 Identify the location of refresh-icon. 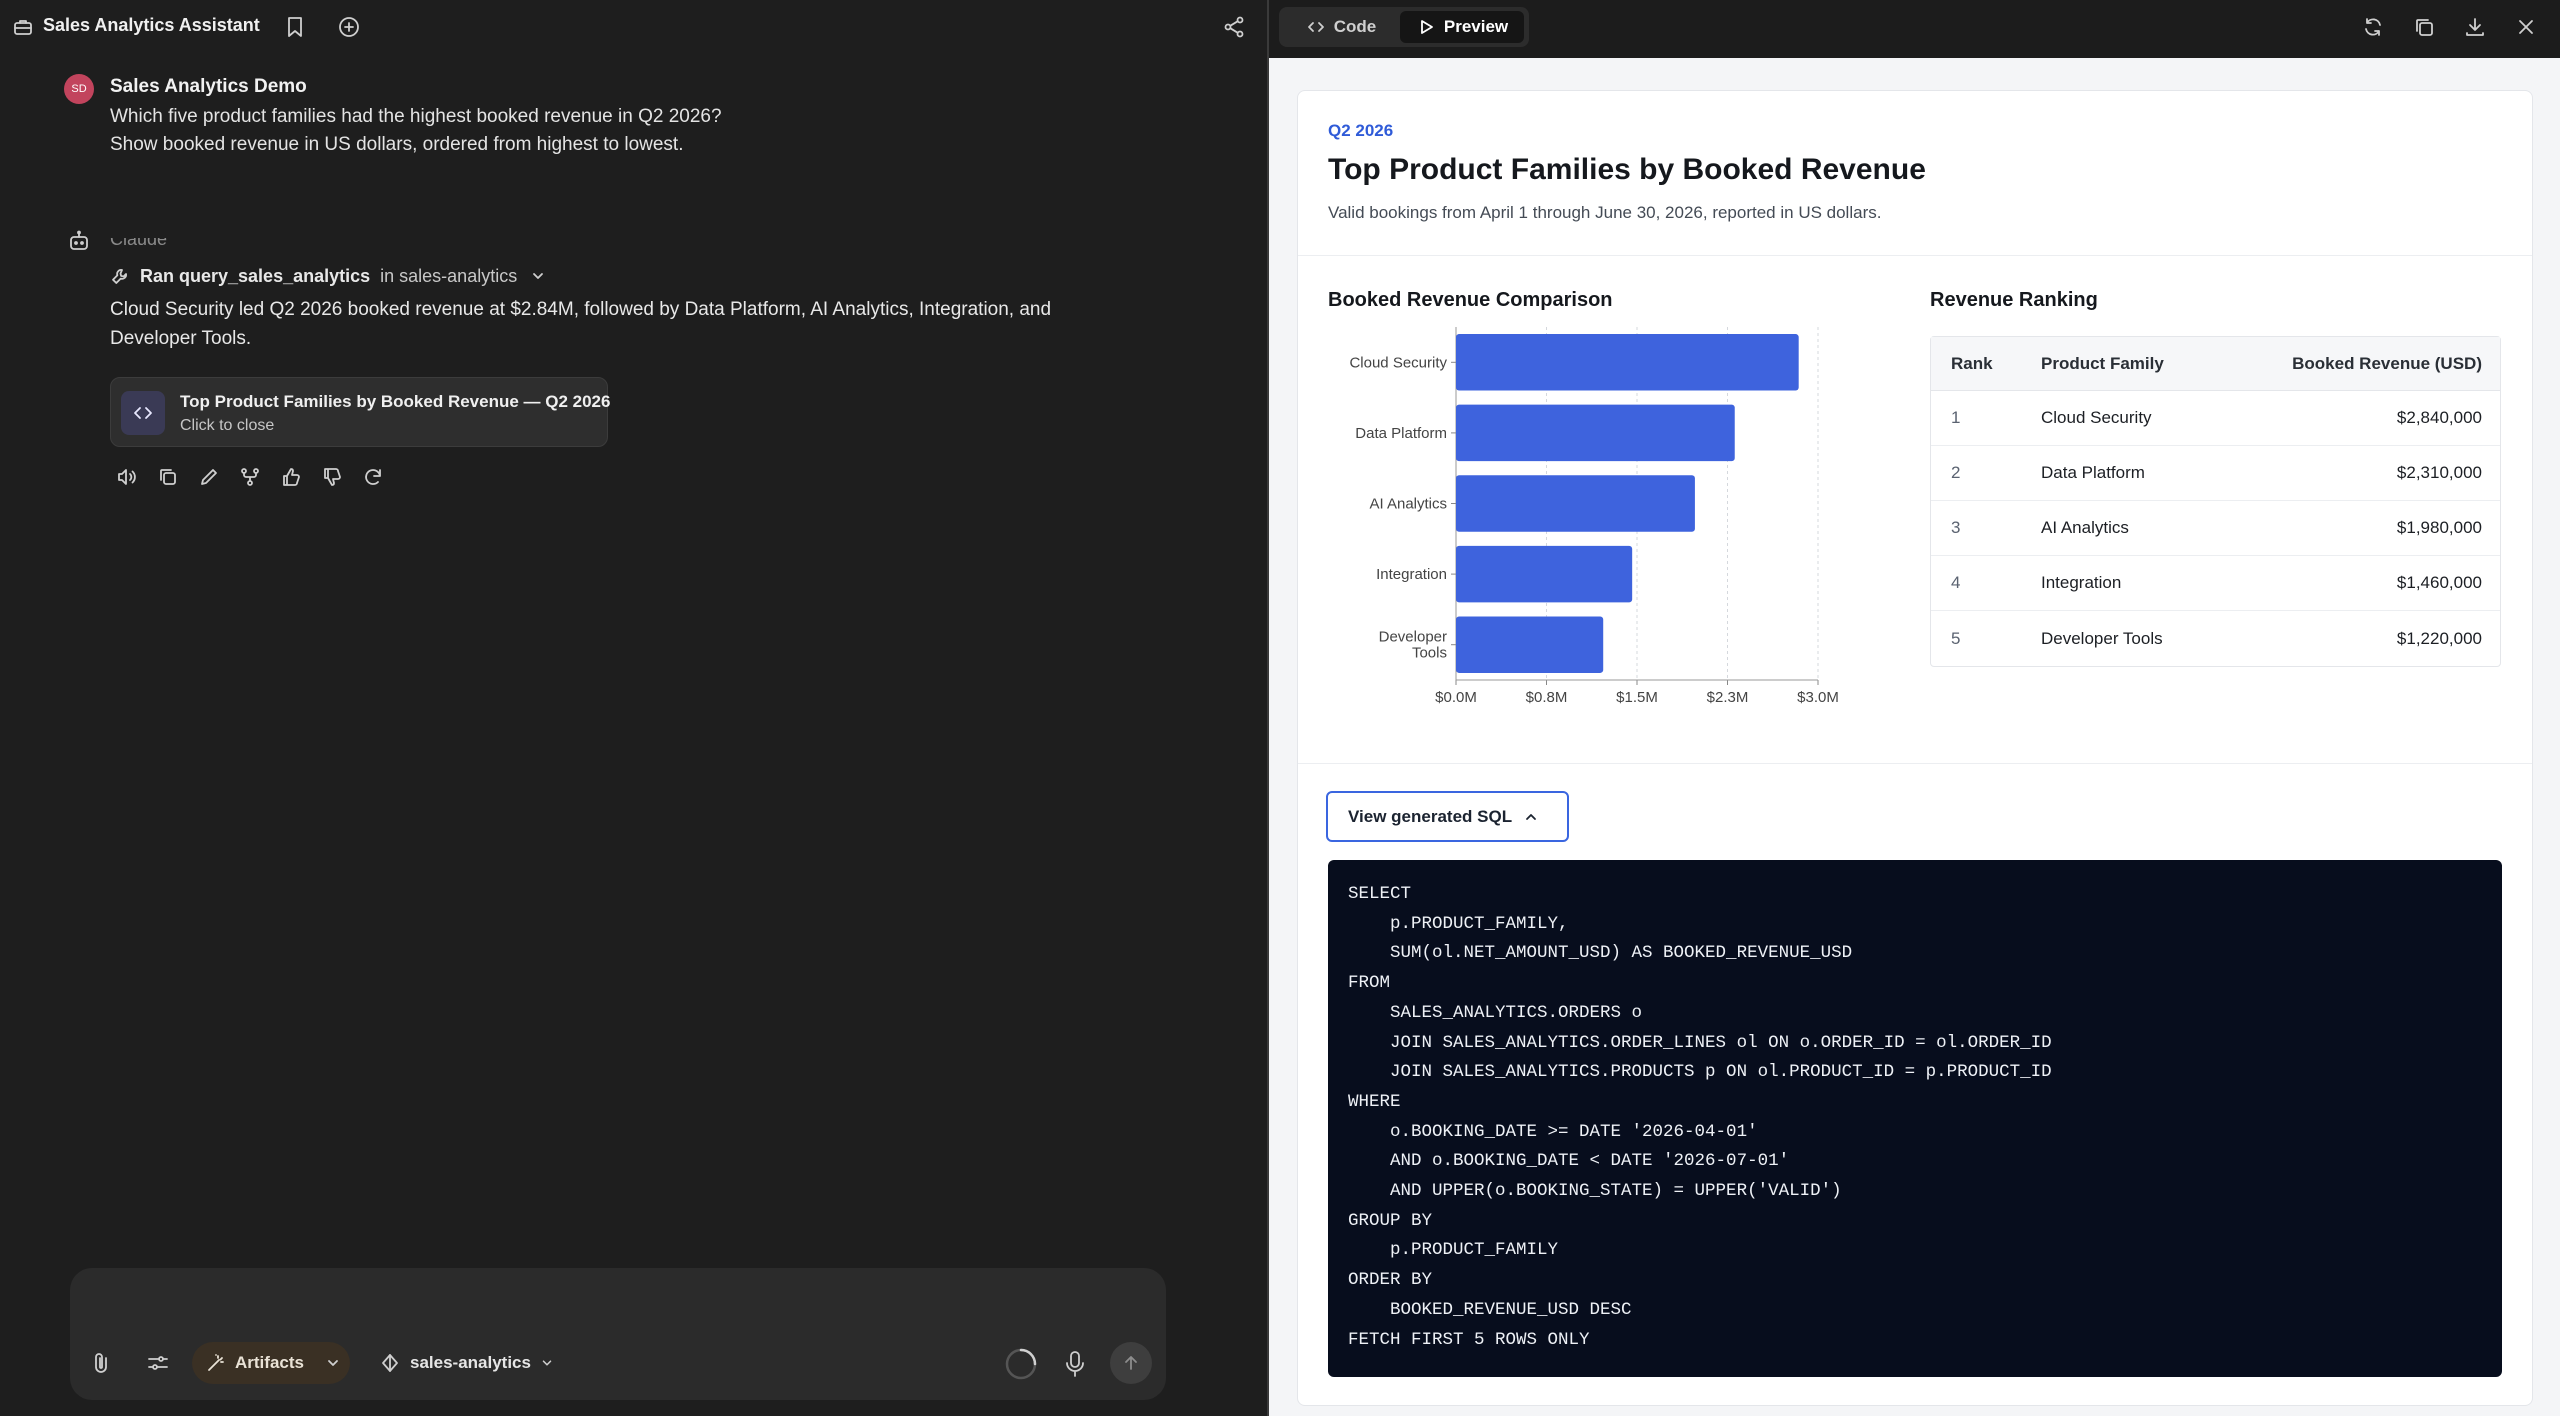
(2373, 27).